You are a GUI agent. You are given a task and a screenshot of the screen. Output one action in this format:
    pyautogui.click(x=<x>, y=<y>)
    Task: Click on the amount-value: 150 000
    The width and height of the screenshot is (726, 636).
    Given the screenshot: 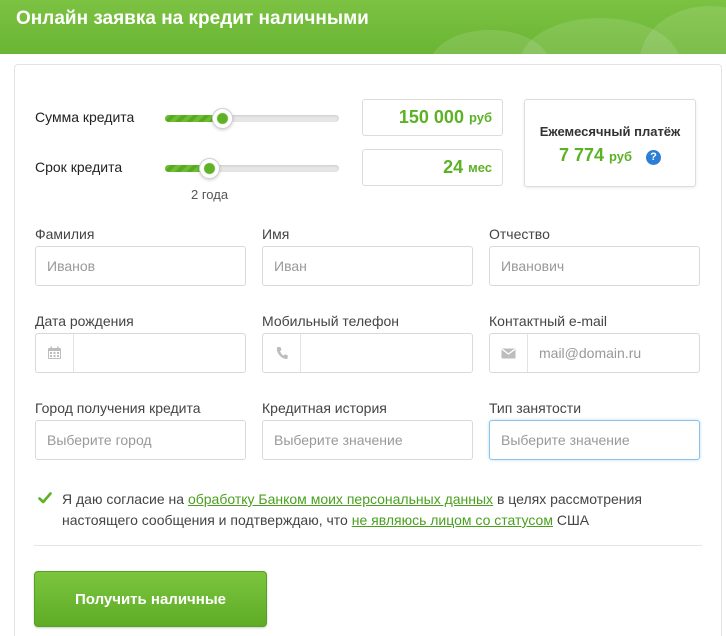 What is the action you would take?
    pyautogui.click(x=431, y=117)
    